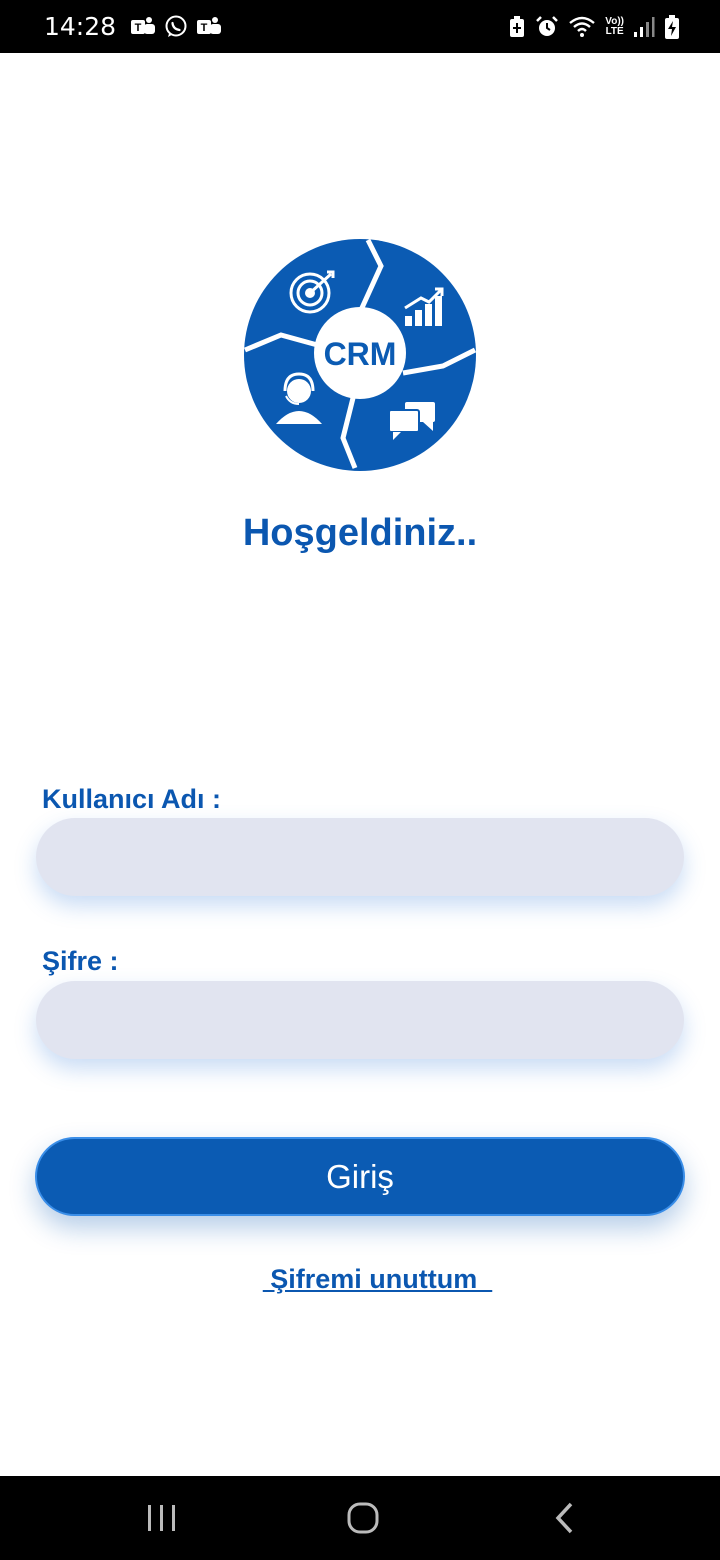 This screenshot has height=1560, width=720. What do you see at coordinates (360, 1176) in the screenshot?
I see `login-button: Giriş` at bounding box center [360, 1176].